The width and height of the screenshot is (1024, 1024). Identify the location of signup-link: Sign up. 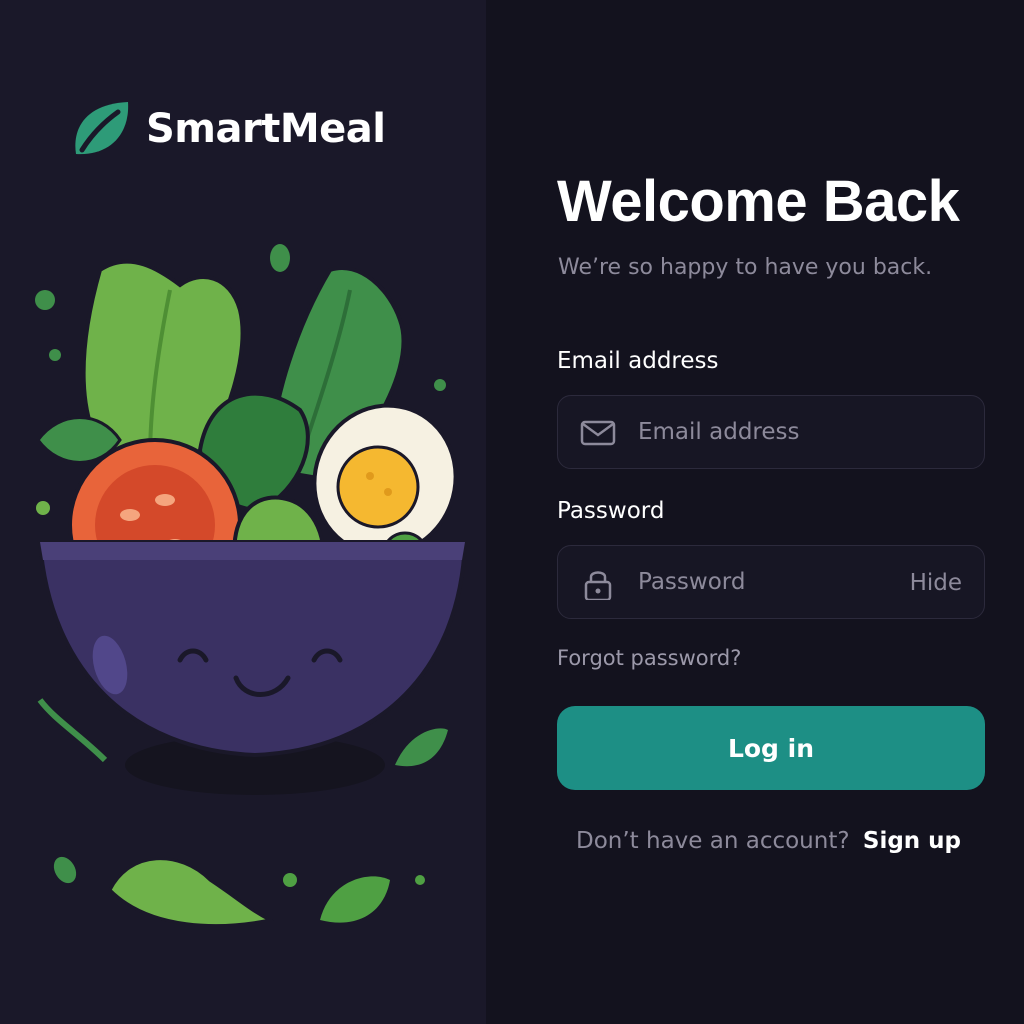
(912, 841).